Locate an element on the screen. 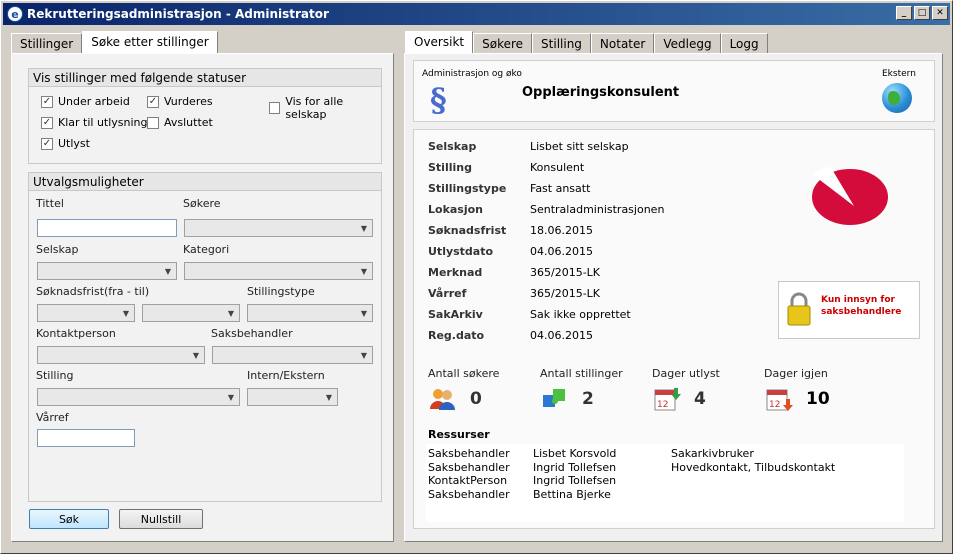 This screenshot has height=554, width=953. checkbox-vurderes: ✓ Vurderes is located at coordinates (180, 101).